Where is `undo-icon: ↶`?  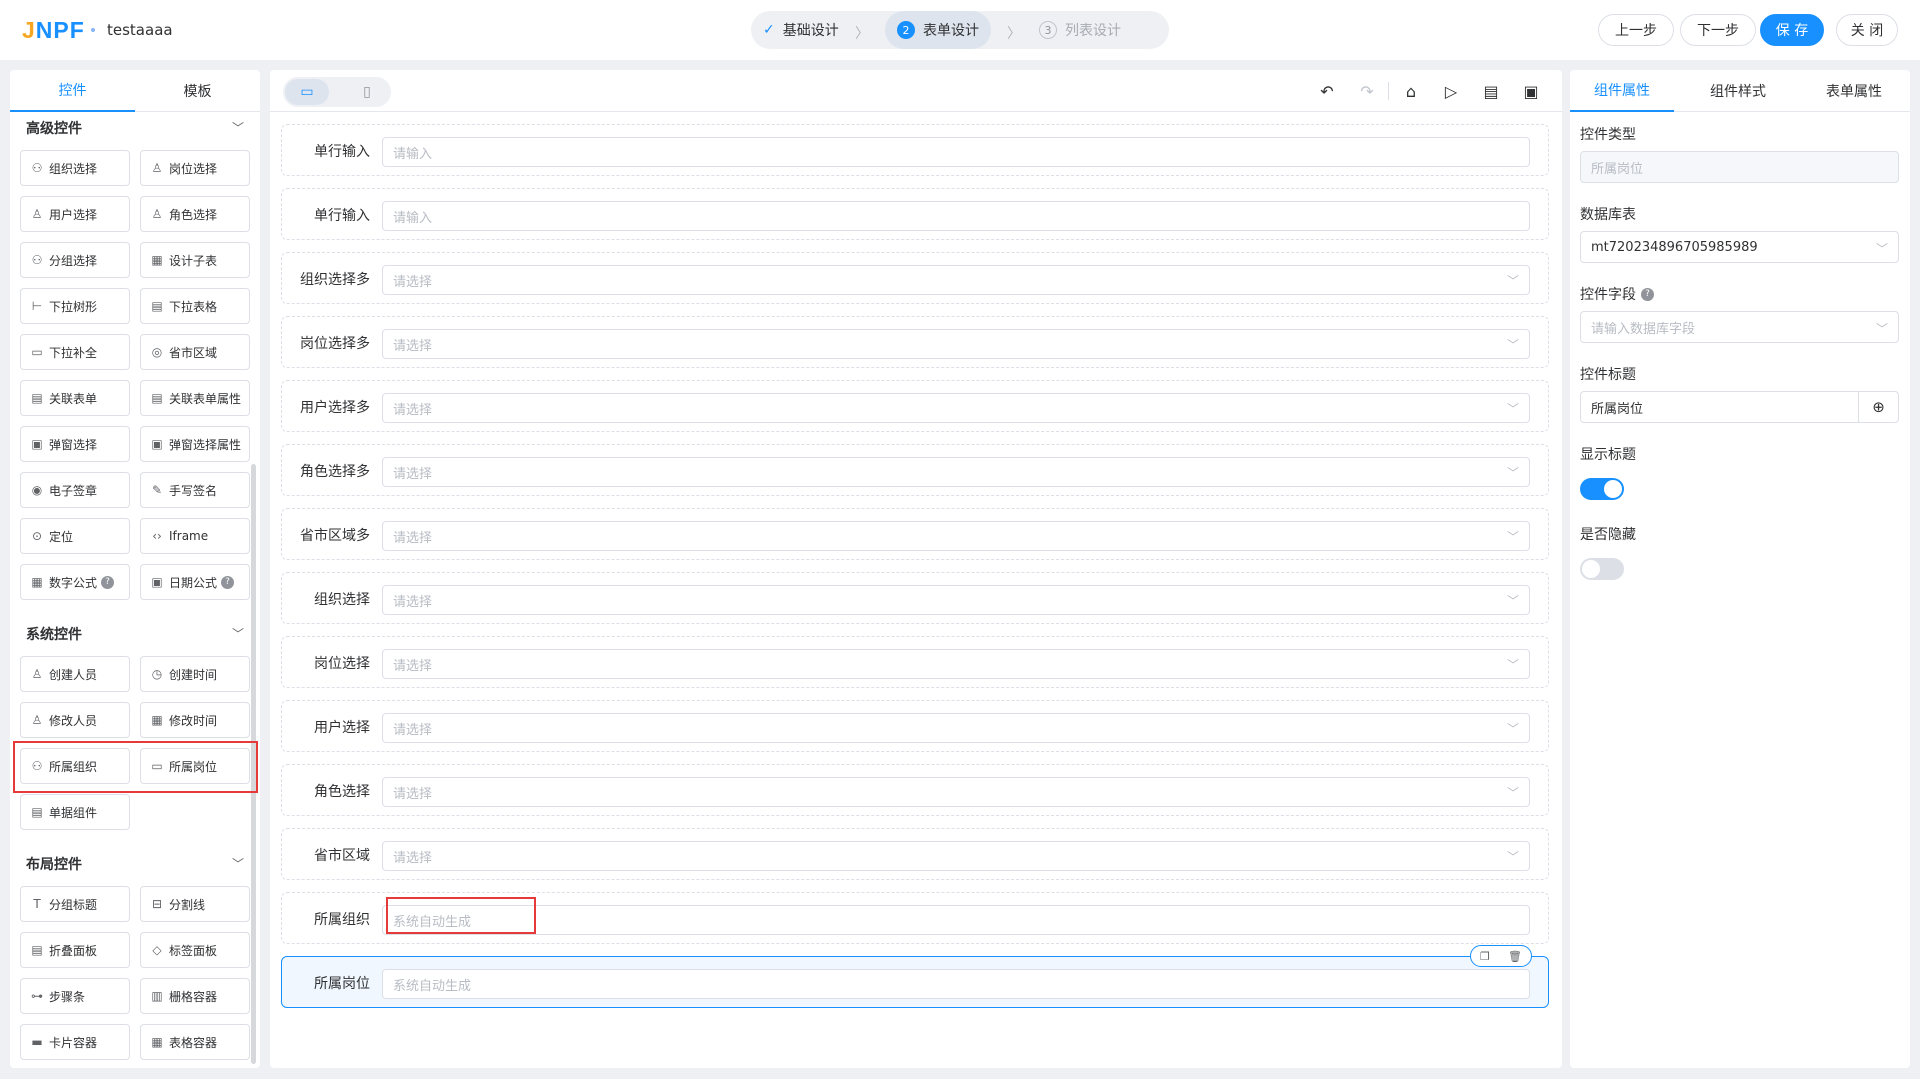 undo-icon: ↶ is located at coordinates (1327, 91).